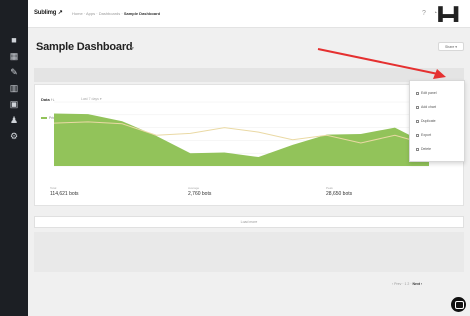  What do you see at coordinates (14, 104) in the screenshot?
I see `grid-icon: ▣` at bounding box center [14, 104].